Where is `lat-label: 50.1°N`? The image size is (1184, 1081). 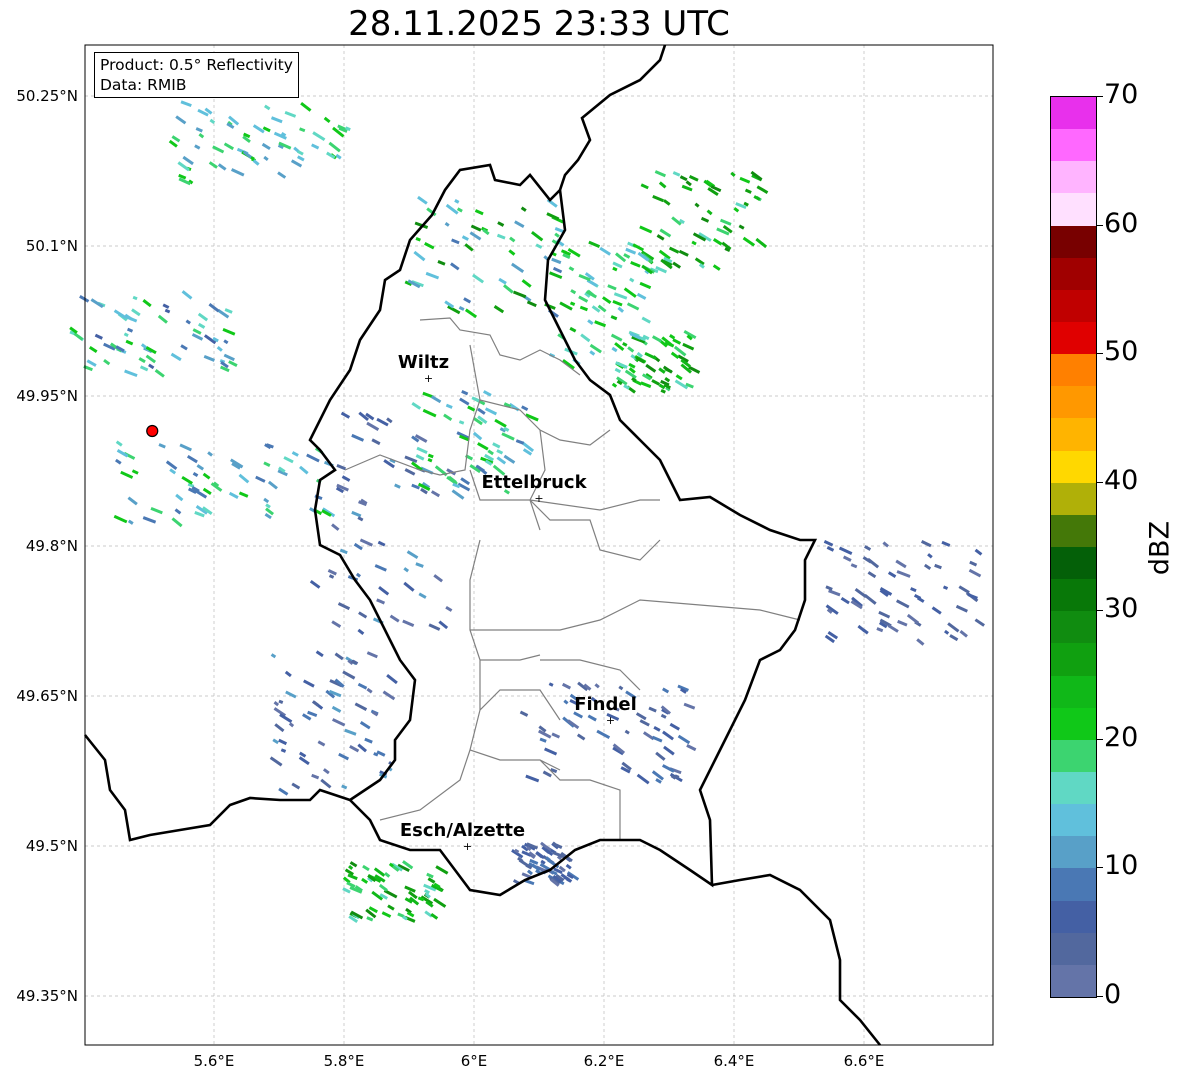 lat-label: 50.1°N is located at coordinates (51, 246).